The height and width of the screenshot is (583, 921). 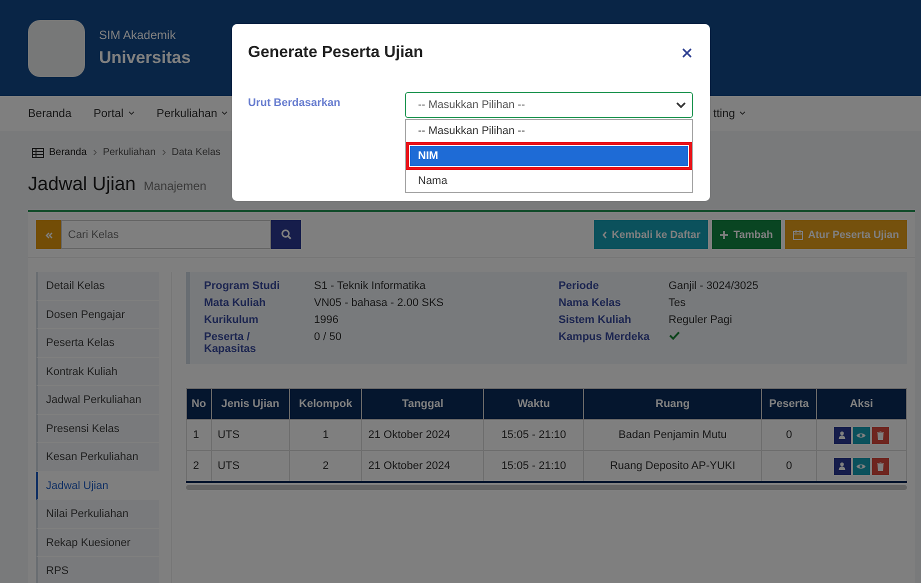 What do you see at coordinates (68, 152) in the screenshot?
I see `breadcrumb-link: Beranda` at bounding box center [68, 152].